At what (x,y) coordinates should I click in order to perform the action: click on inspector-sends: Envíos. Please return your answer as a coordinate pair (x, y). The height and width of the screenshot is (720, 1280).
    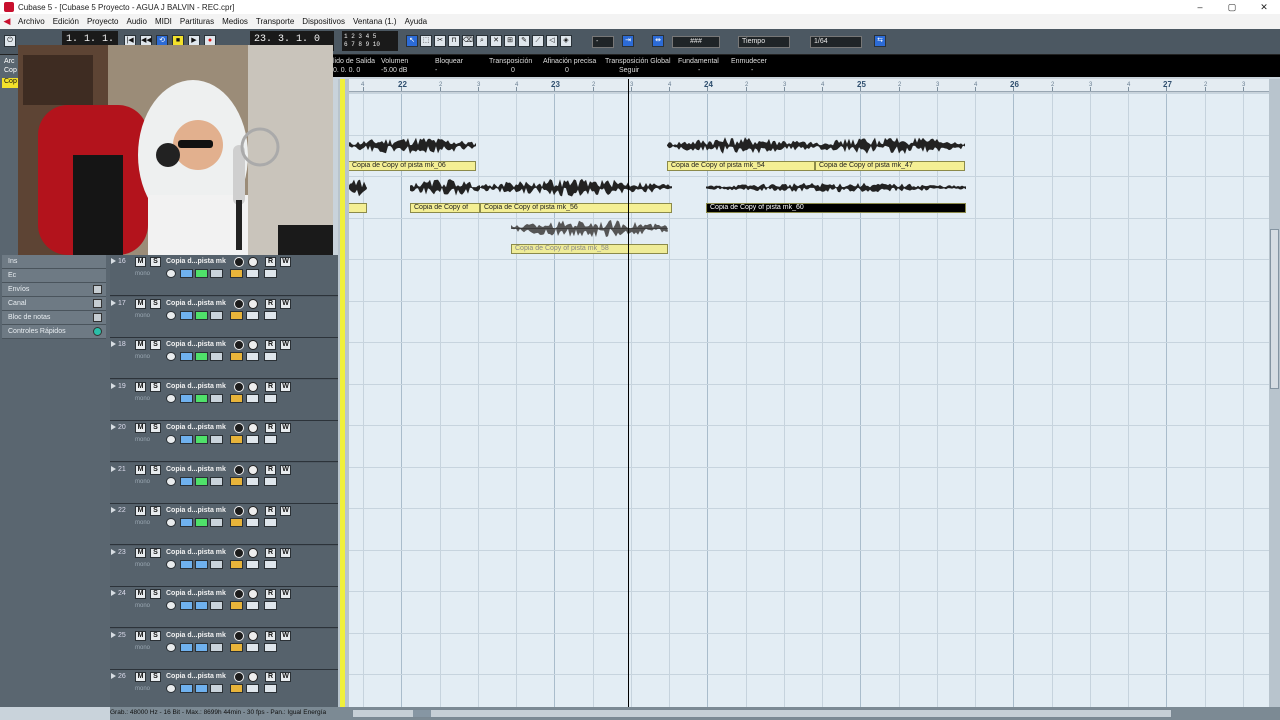
    Looking at the image, I should click on (54, 290).